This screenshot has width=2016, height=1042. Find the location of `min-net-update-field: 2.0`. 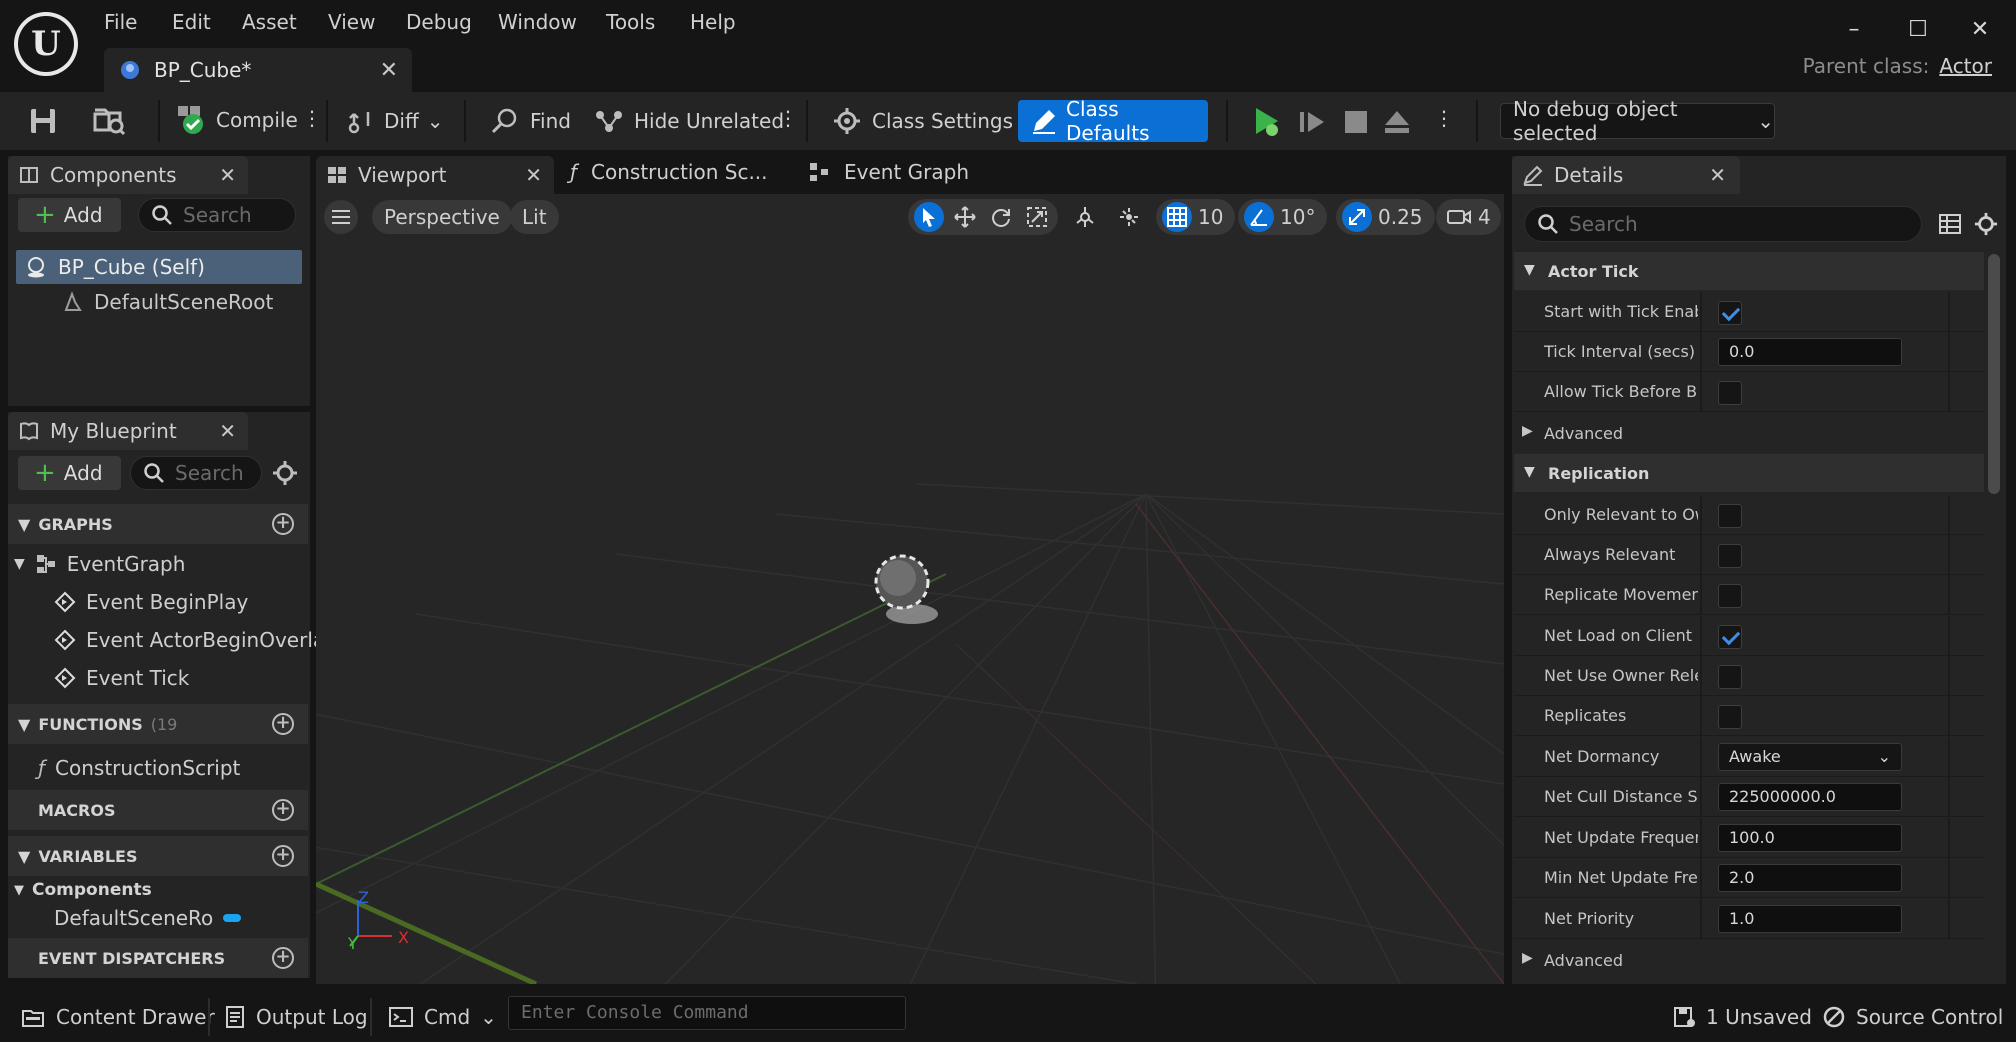

min-net-update-field: 2.0 is located at coordinates (1810, 878).